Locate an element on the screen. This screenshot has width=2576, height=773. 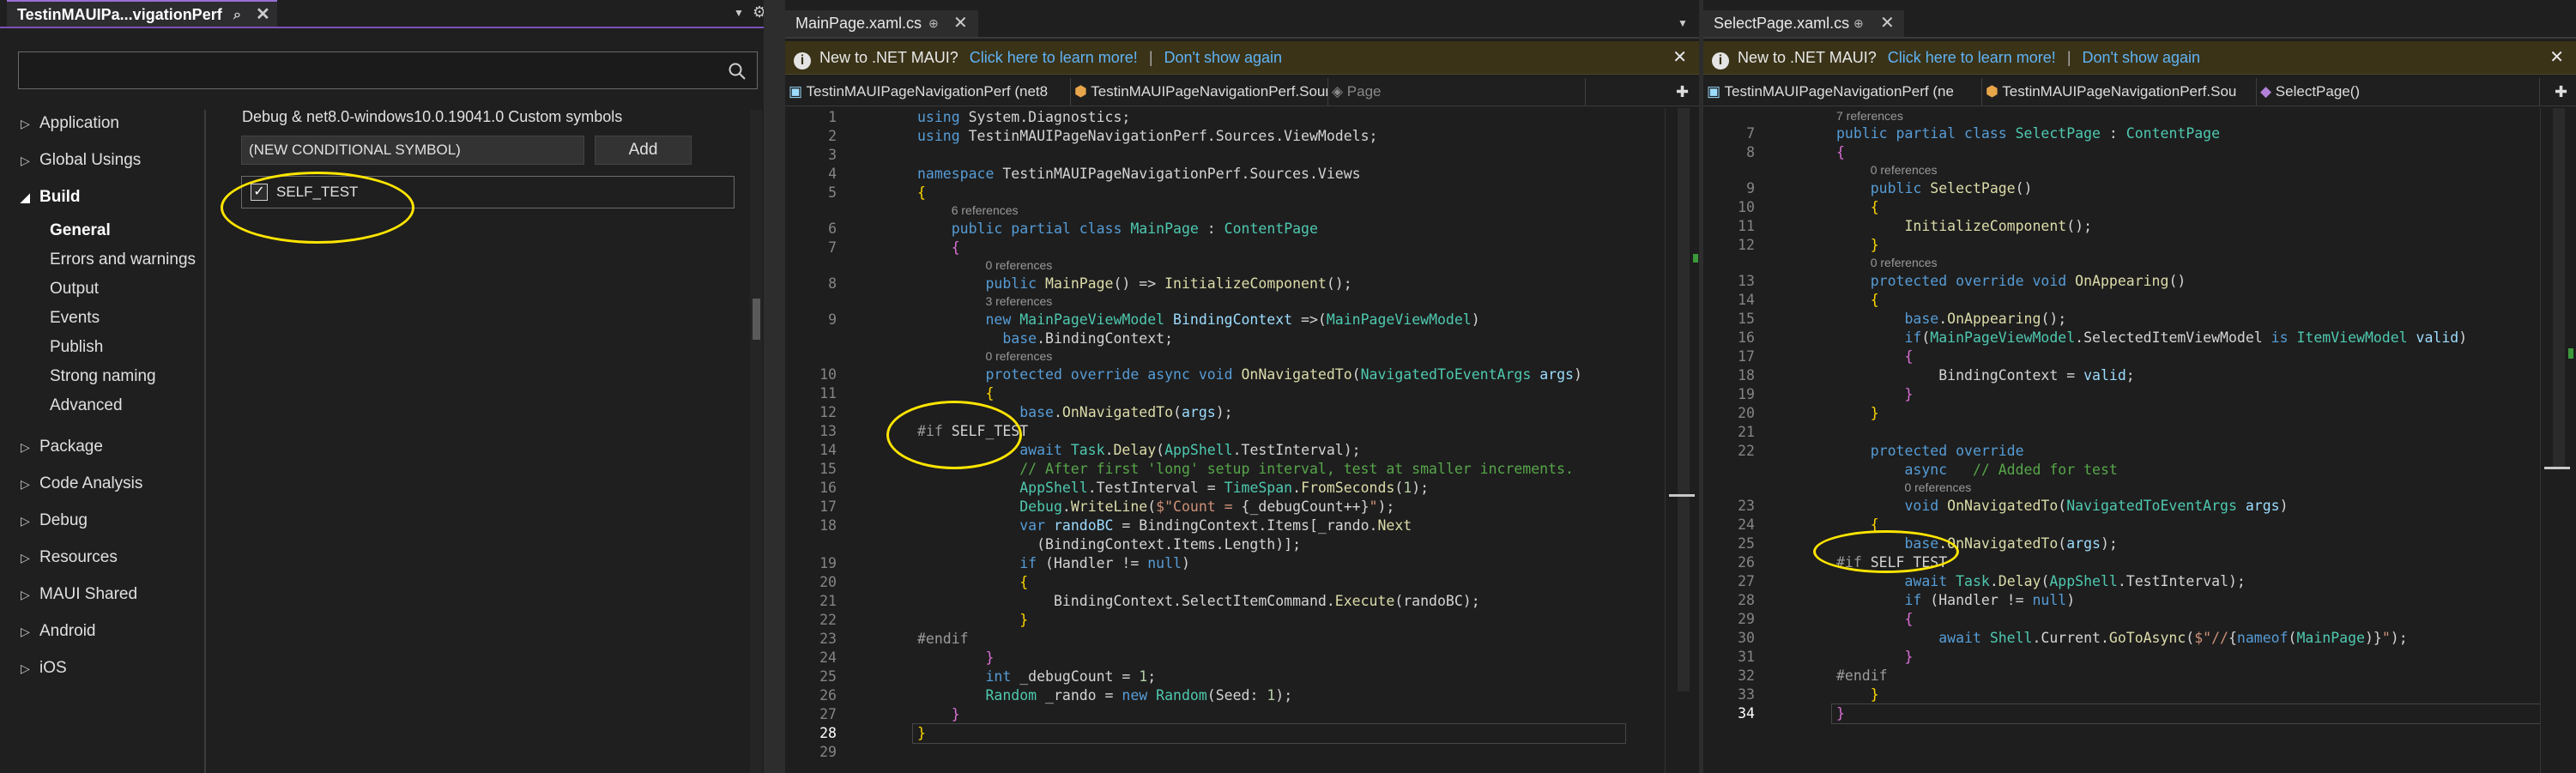
nav-item-build: ◢ Build is located at coordinates (51, 197).